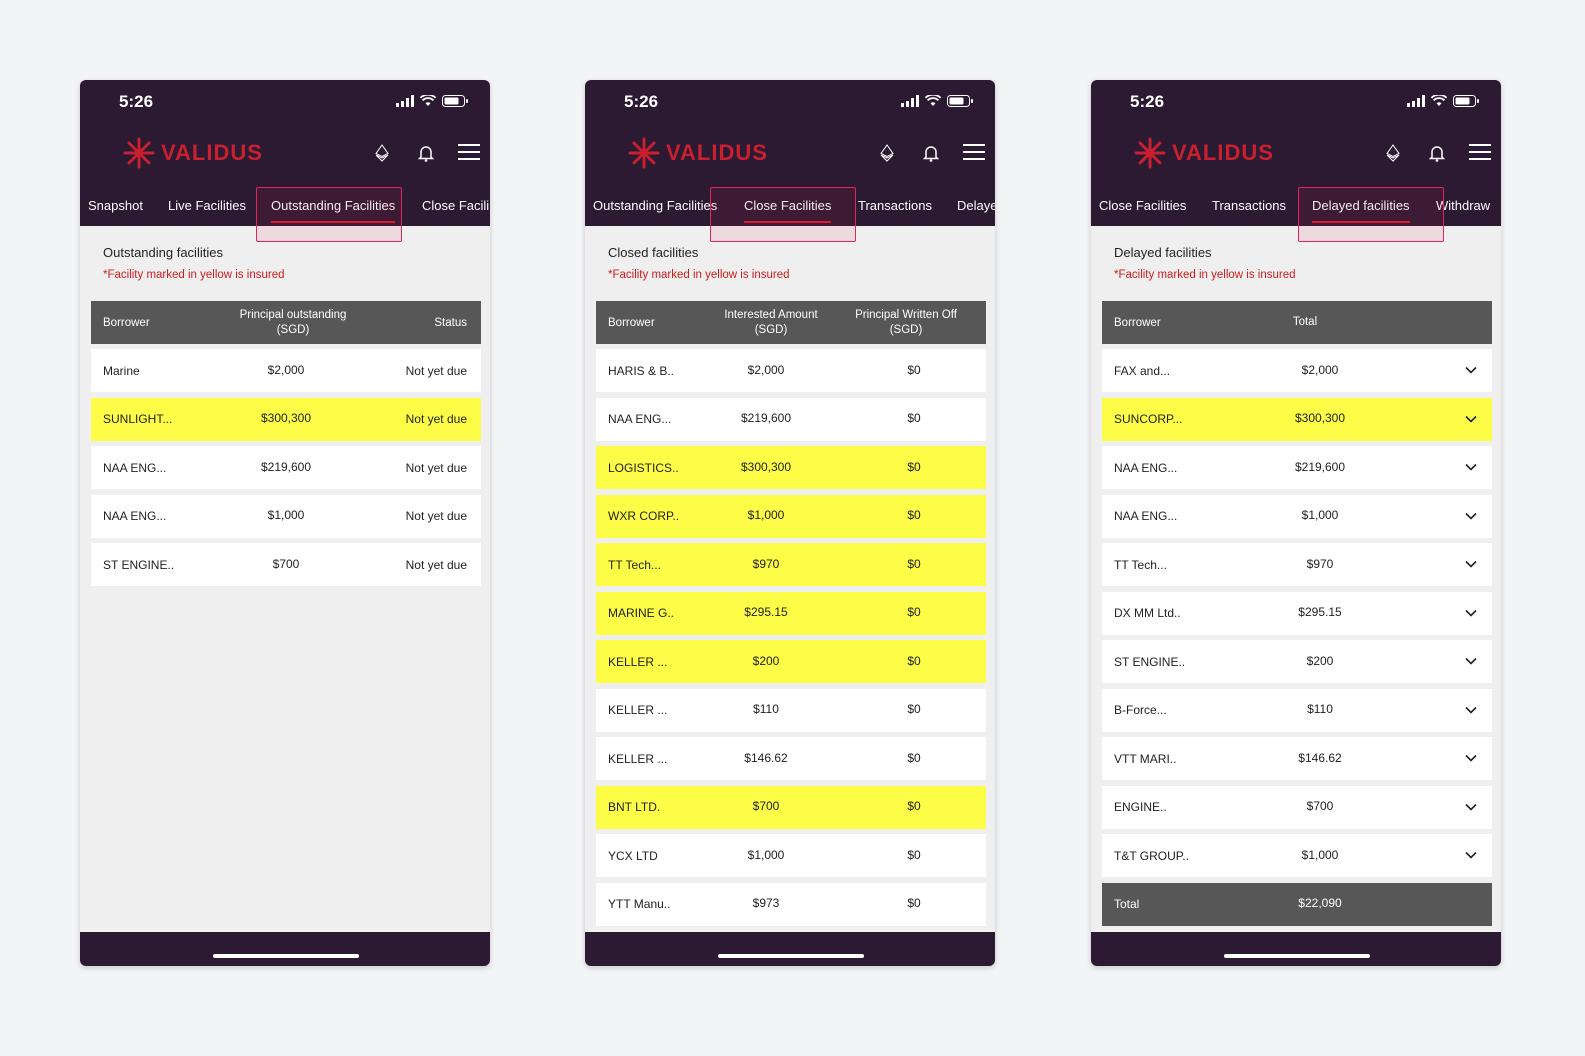 This screenshot has width=1585, height=1056. What do you see at coordinates (1297, 467) in the screenshot?
I see `table-row: NAA ENG... $219,600` at bounding box center [1297, 467].